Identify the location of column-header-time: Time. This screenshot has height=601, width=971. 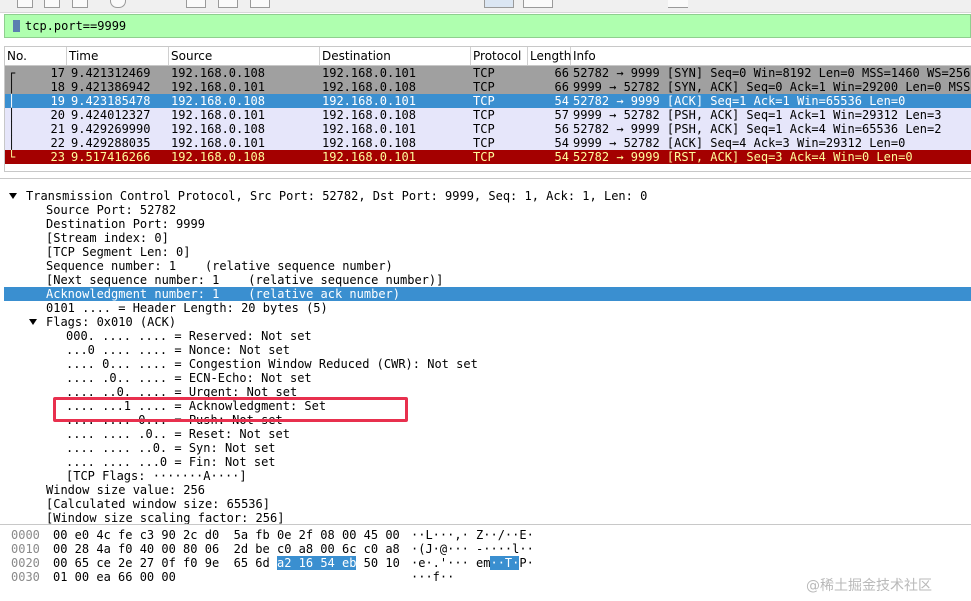
(118, 56).